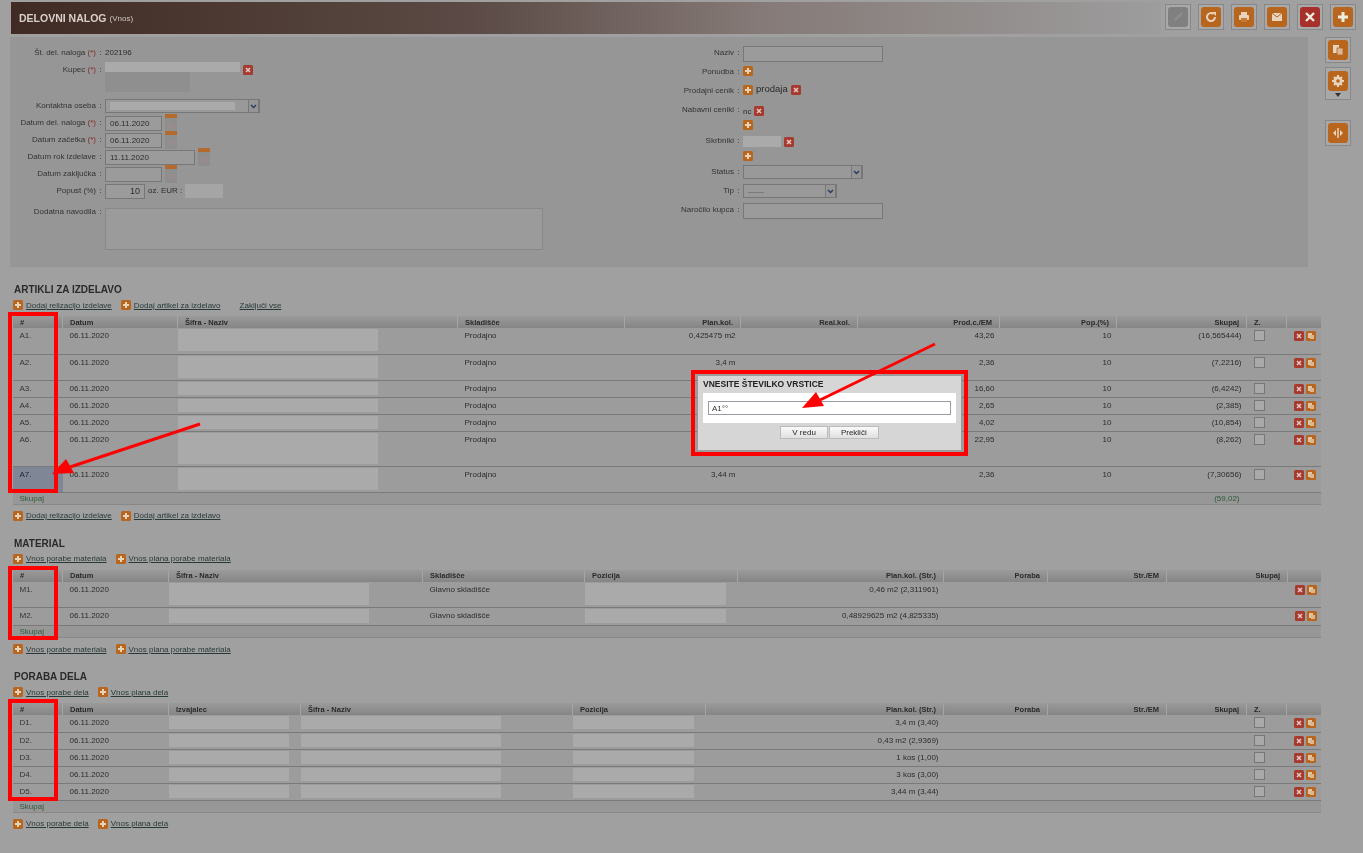 The image size is (1363, 853). Describe the element at coordinates (25, 439) in the screenshot. I see `row-number: A6.` at that location.